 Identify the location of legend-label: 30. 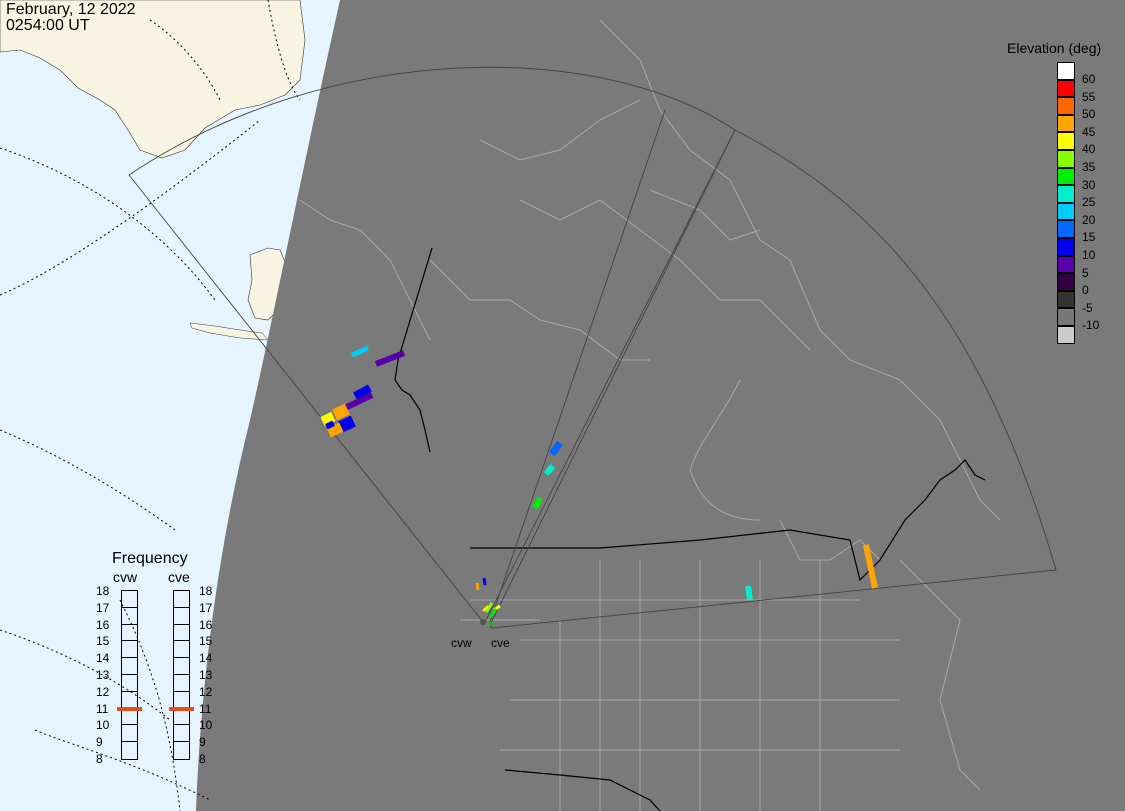
(1089, 184).